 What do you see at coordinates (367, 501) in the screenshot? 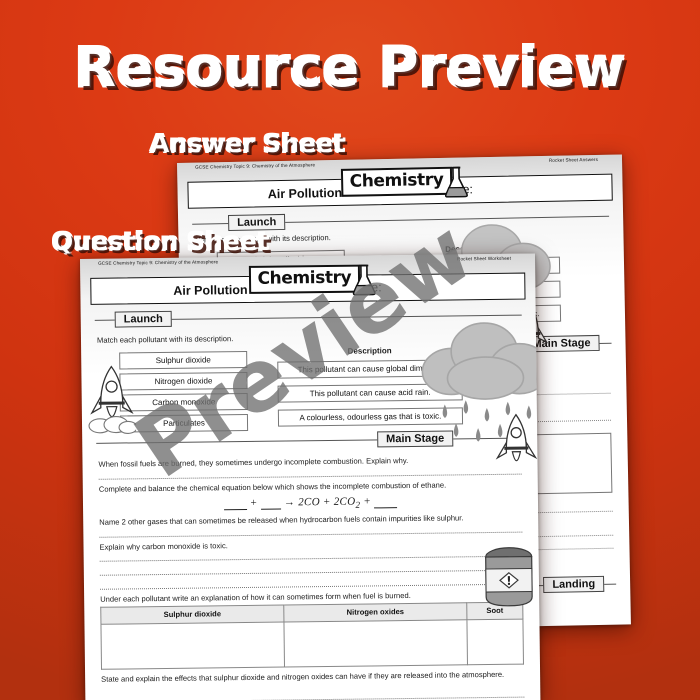
I see `equation-plus-2: +` at bounding box center [367, 501].